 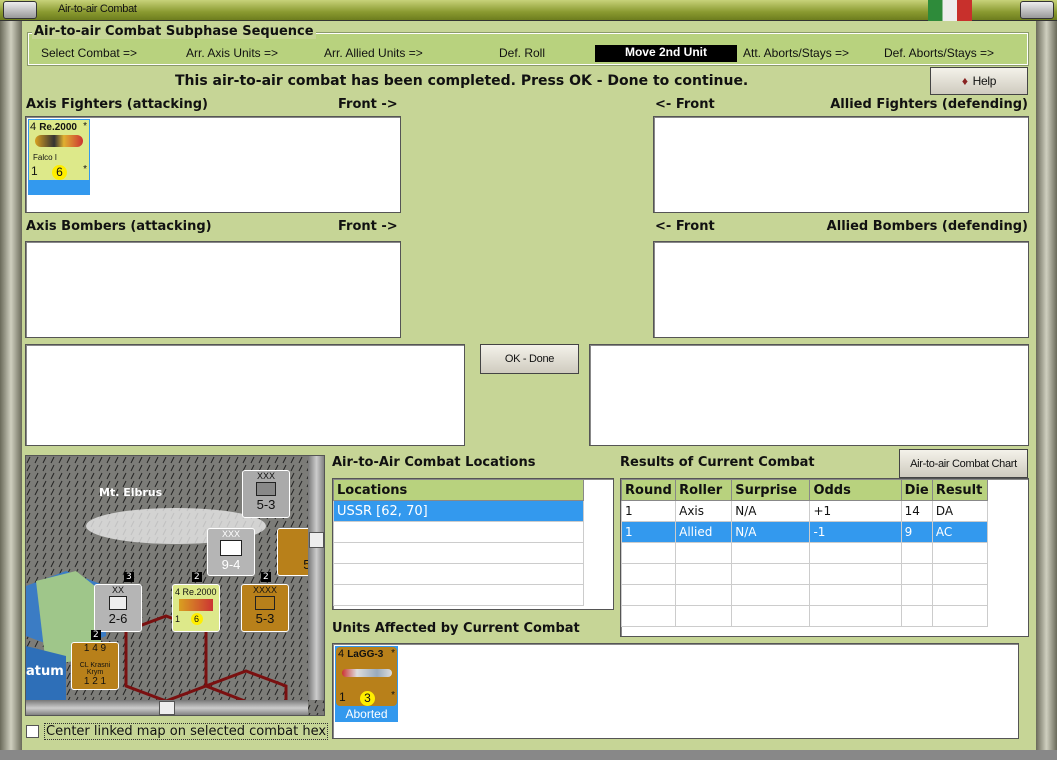 What do you see at coordinates (178, 619) in the screenshot?
I see `unit-left: 1` at bounding box center [178, 619].